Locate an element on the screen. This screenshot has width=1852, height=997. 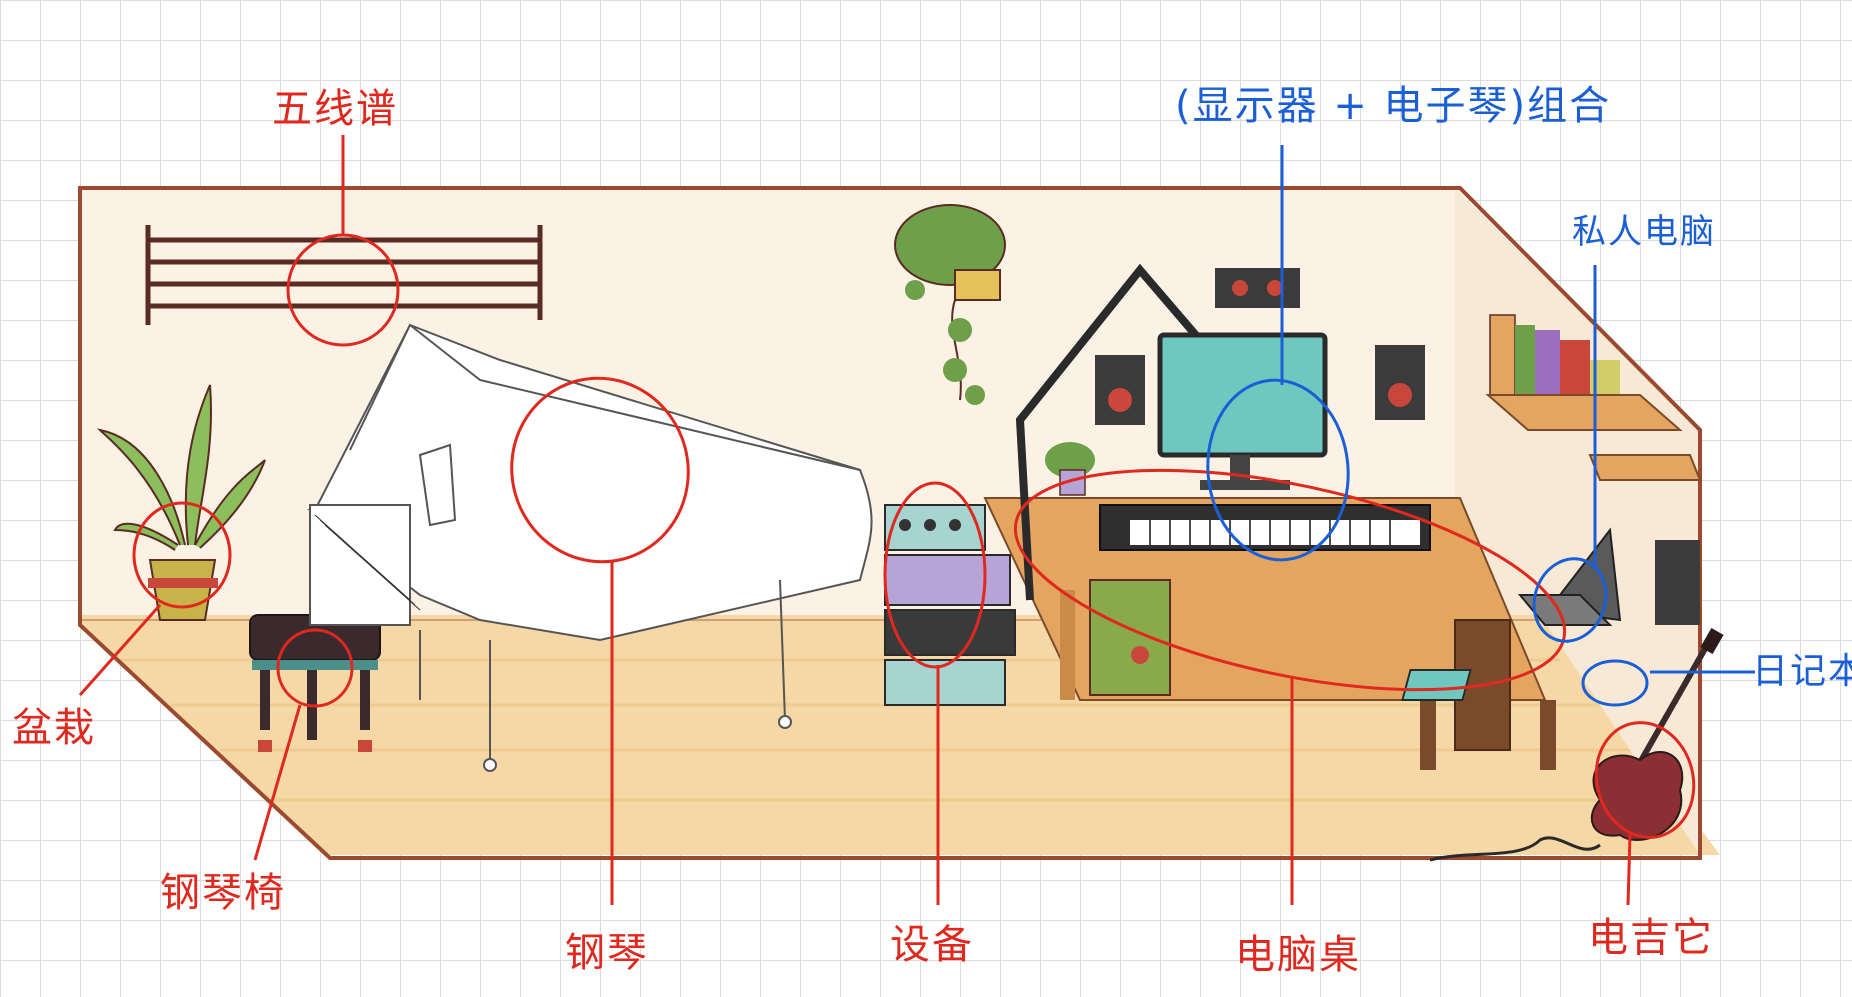
label-personal-computer: 私人电脑 is located at coordinates (1644, 232).